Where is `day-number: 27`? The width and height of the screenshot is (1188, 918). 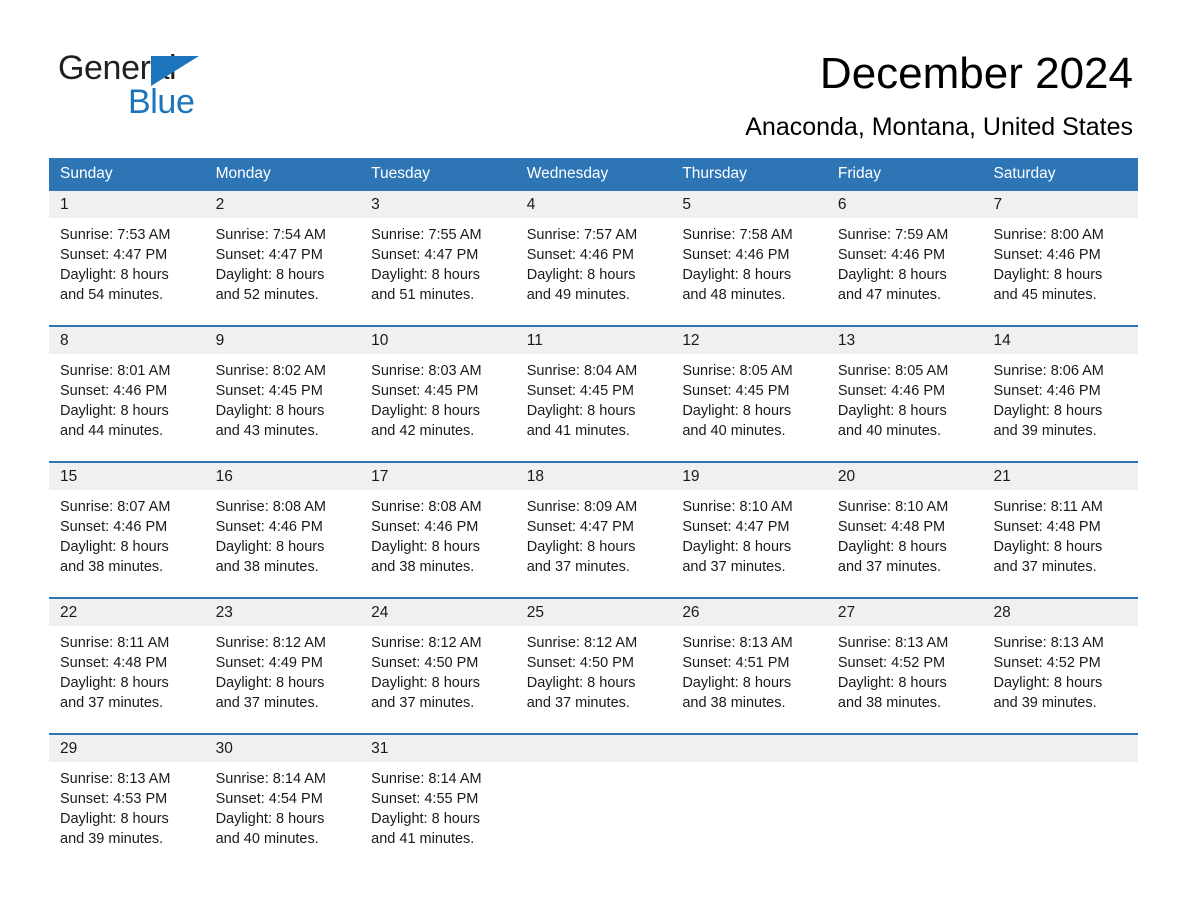
day-number: 27 is located at coordinates (905, 612).